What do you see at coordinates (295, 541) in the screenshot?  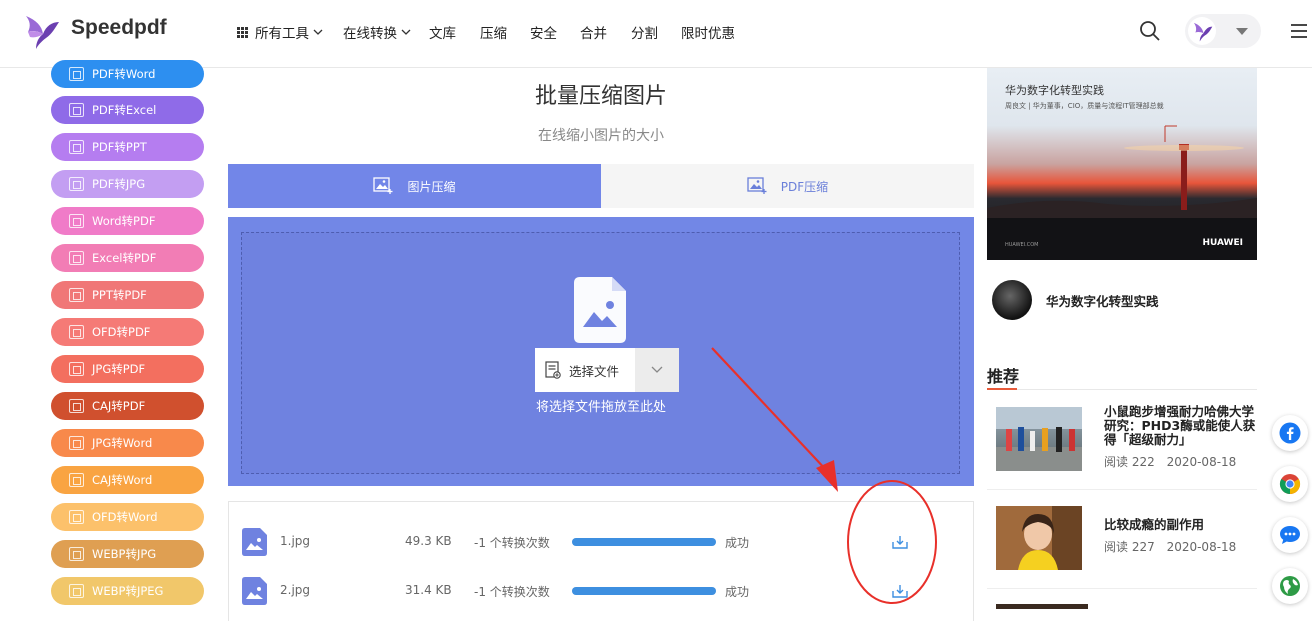 I see `file-name: 1.jpg` at bounding box center [295, 541].